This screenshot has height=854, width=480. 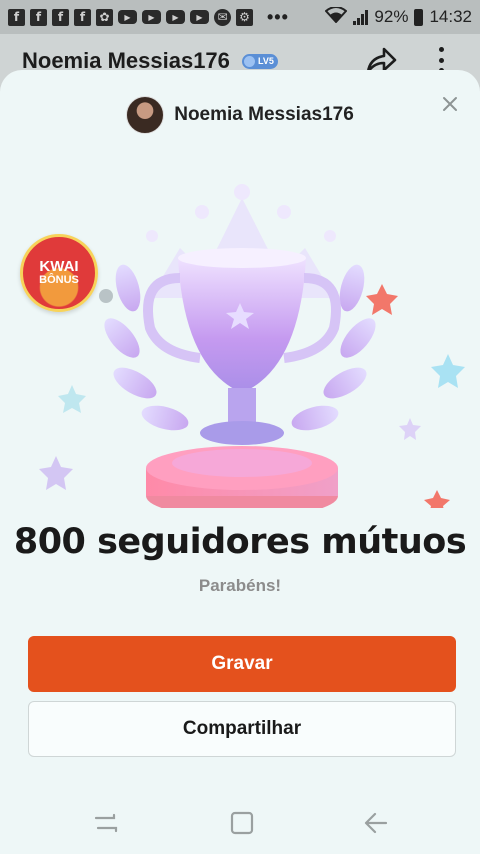 What do you see at coordinates (59, 280) in the screenshot?
I see `kwai-bonus-line2: BÔNUS` at bounding box center [59, 280].